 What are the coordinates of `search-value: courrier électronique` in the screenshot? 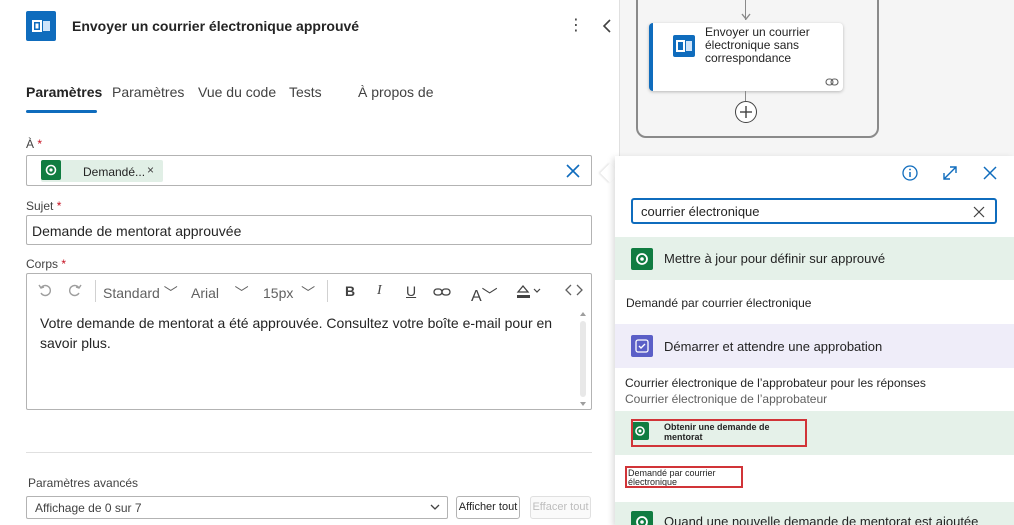 It's located at (700, 211).